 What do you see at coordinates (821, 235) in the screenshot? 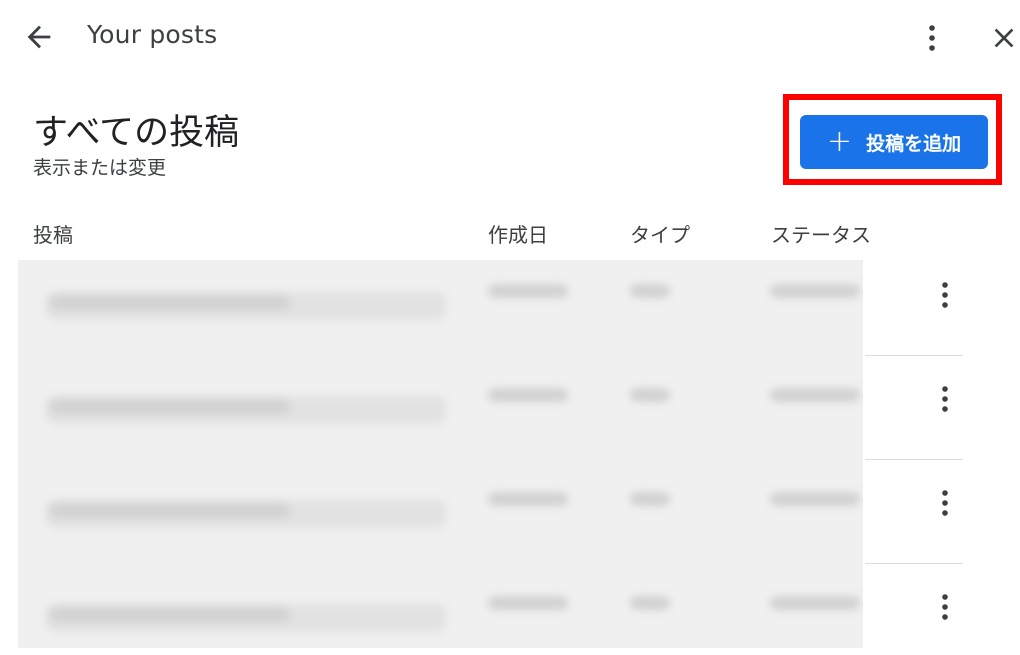
I see `column-header-status: ステータス` at bounding box center [821, 235].